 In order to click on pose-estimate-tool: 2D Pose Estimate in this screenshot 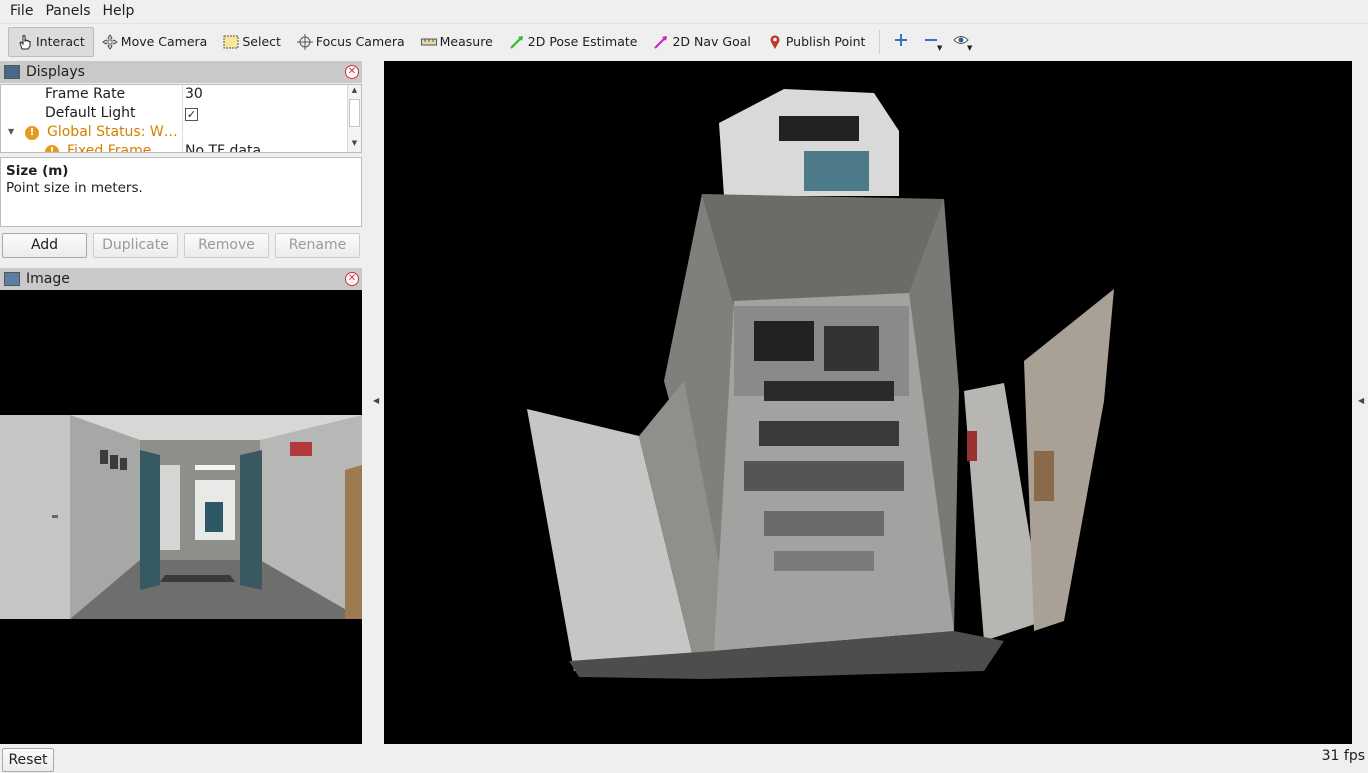, I will do `click(573, 42)`.